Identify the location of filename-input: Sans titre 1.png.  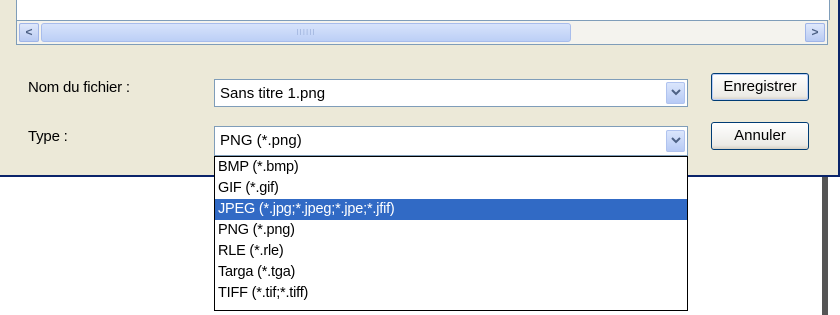
(272, 93).